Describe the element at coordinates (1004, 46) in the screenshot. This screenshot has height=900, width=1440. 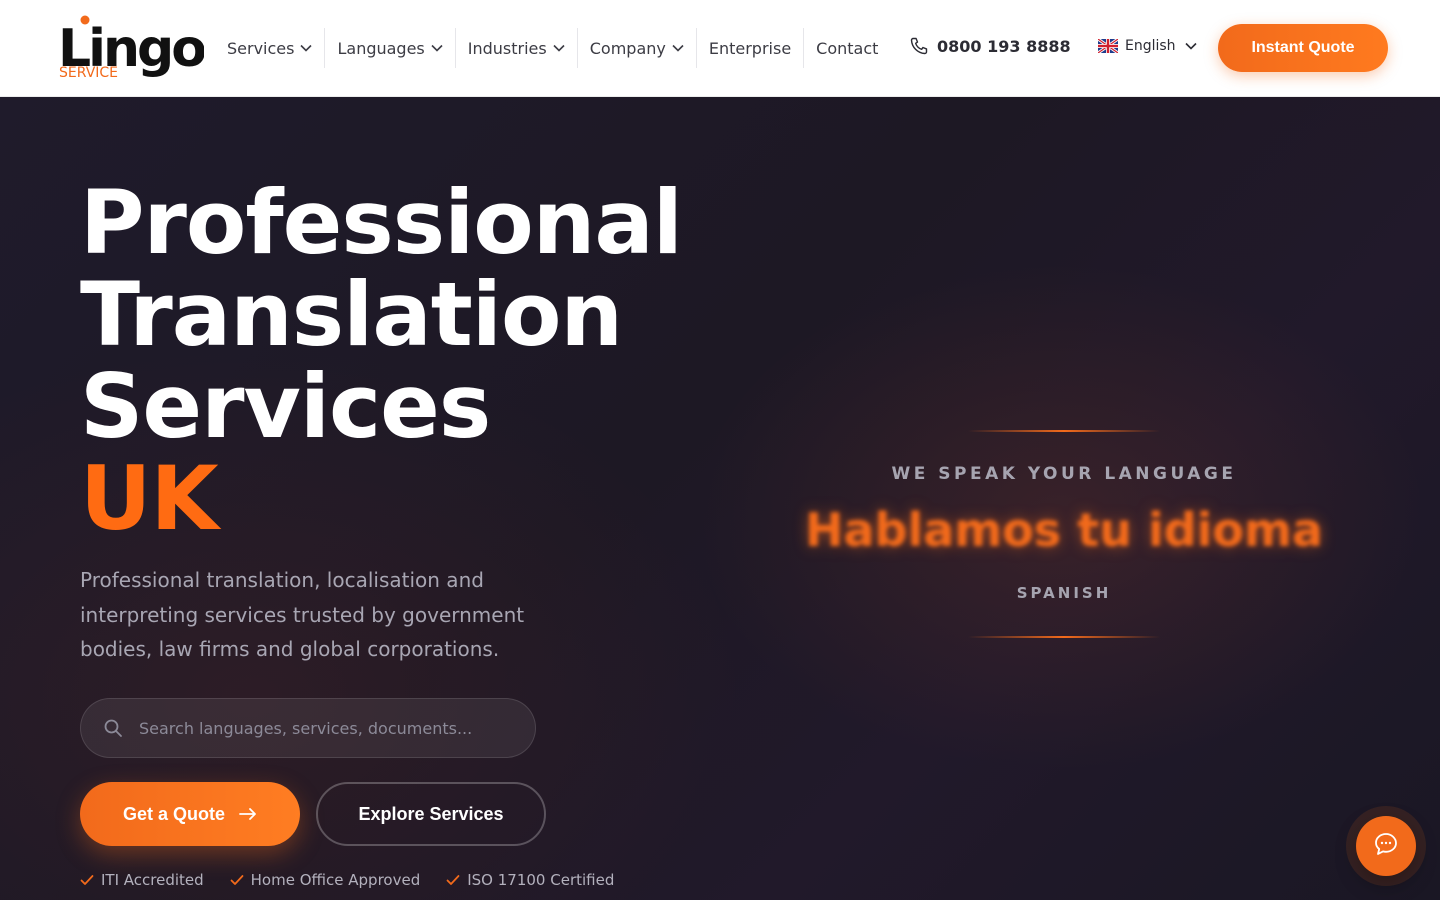
I see `phone-number: 0800 193 8888` at that location.